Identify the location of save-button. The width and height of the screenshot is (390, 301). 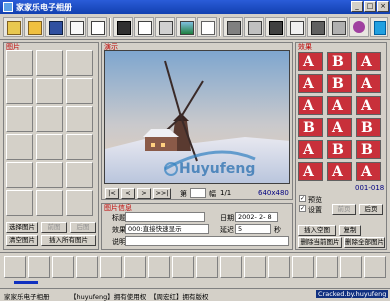
(55, 27).